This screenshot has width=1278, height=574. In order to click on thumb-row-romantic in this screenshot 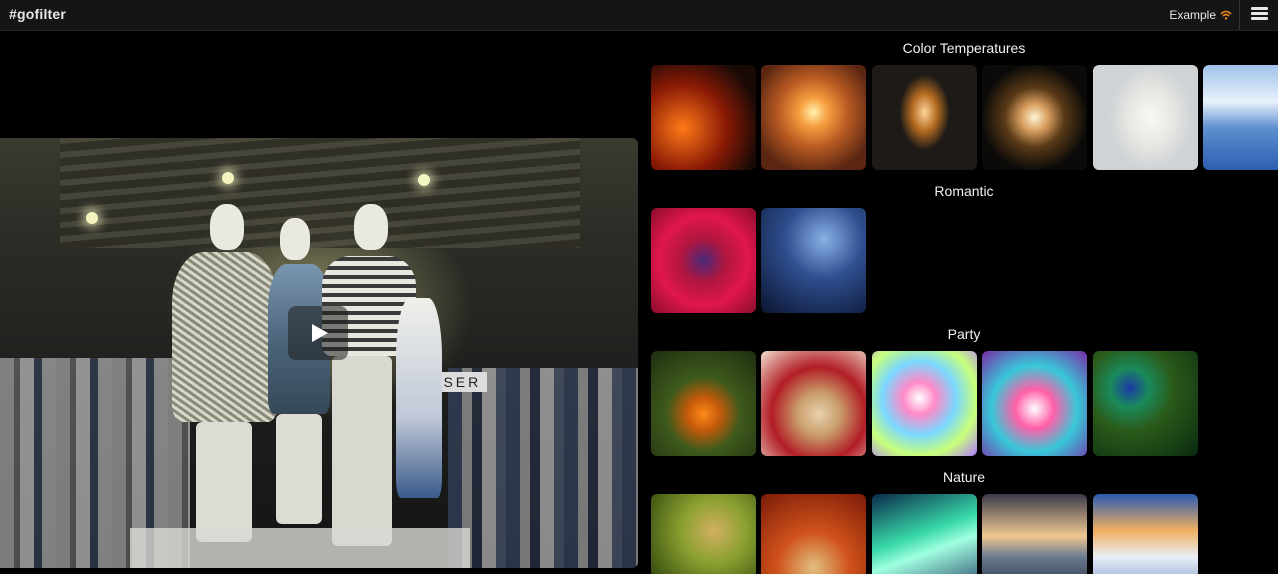, I will do `click(964, 260)`.